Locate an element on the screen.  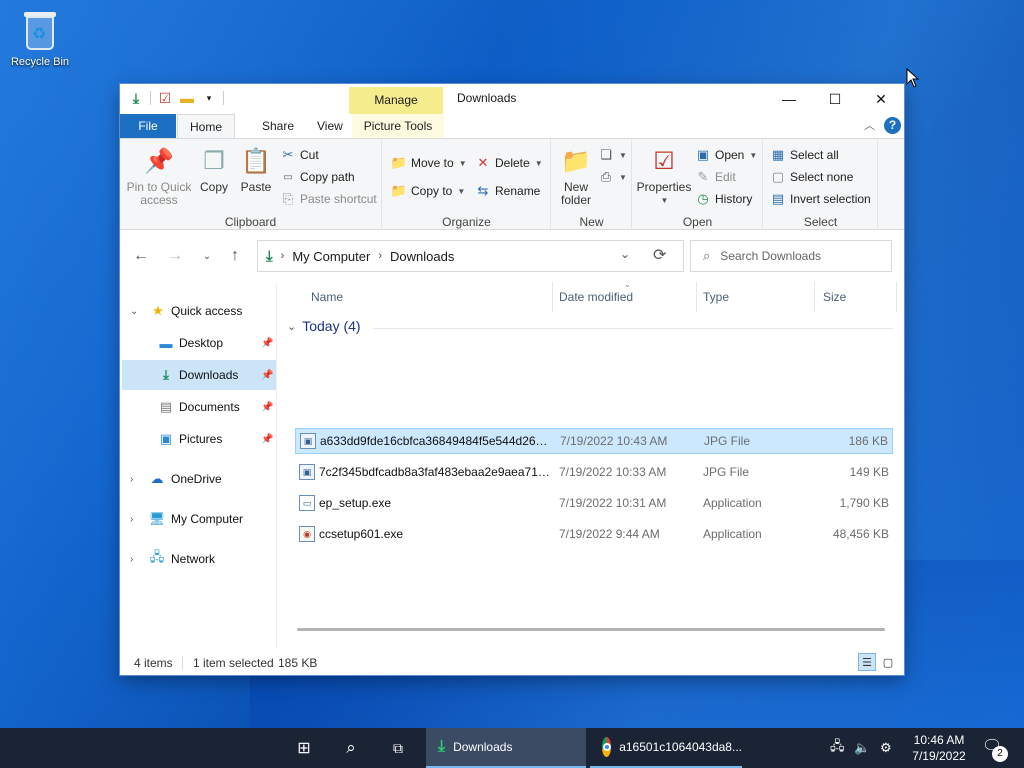
sidebar-item-downloads: ⤓ Downloads 📌 is located at coordinates (199, 375).